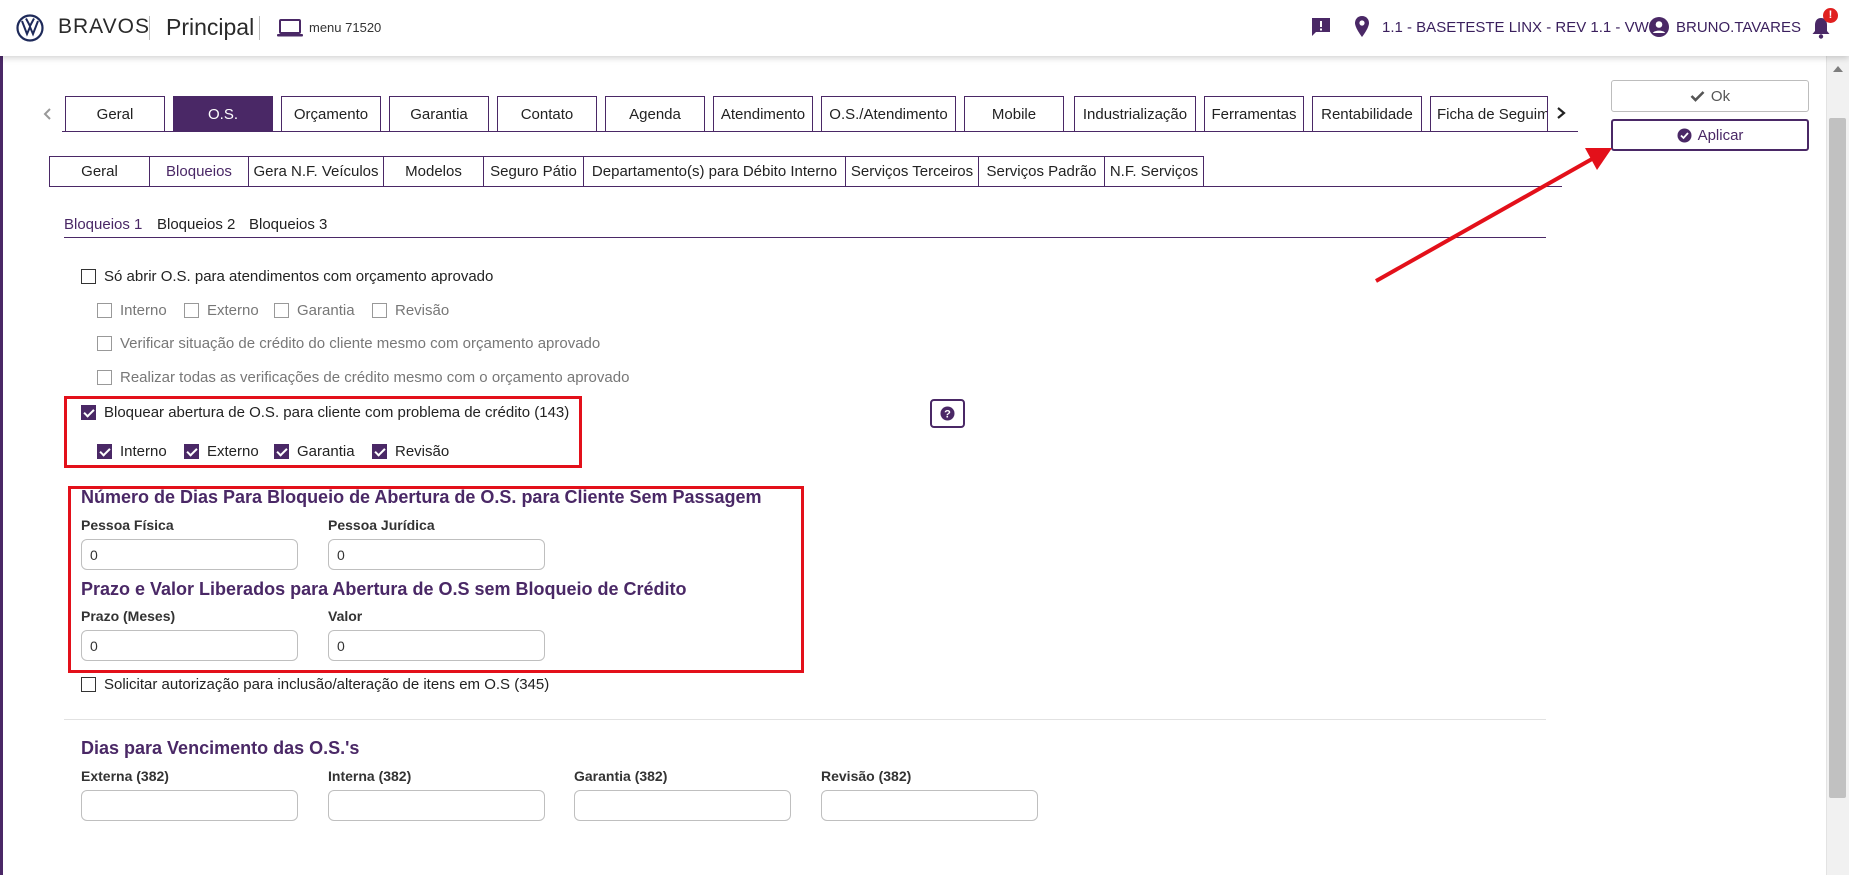 The width and height of the screenshot is (1849, 875). What do you see at coordinates (99, 171) in the screenshot?
I see `subtab-geral: Geral` at bounding box center [99, 171].